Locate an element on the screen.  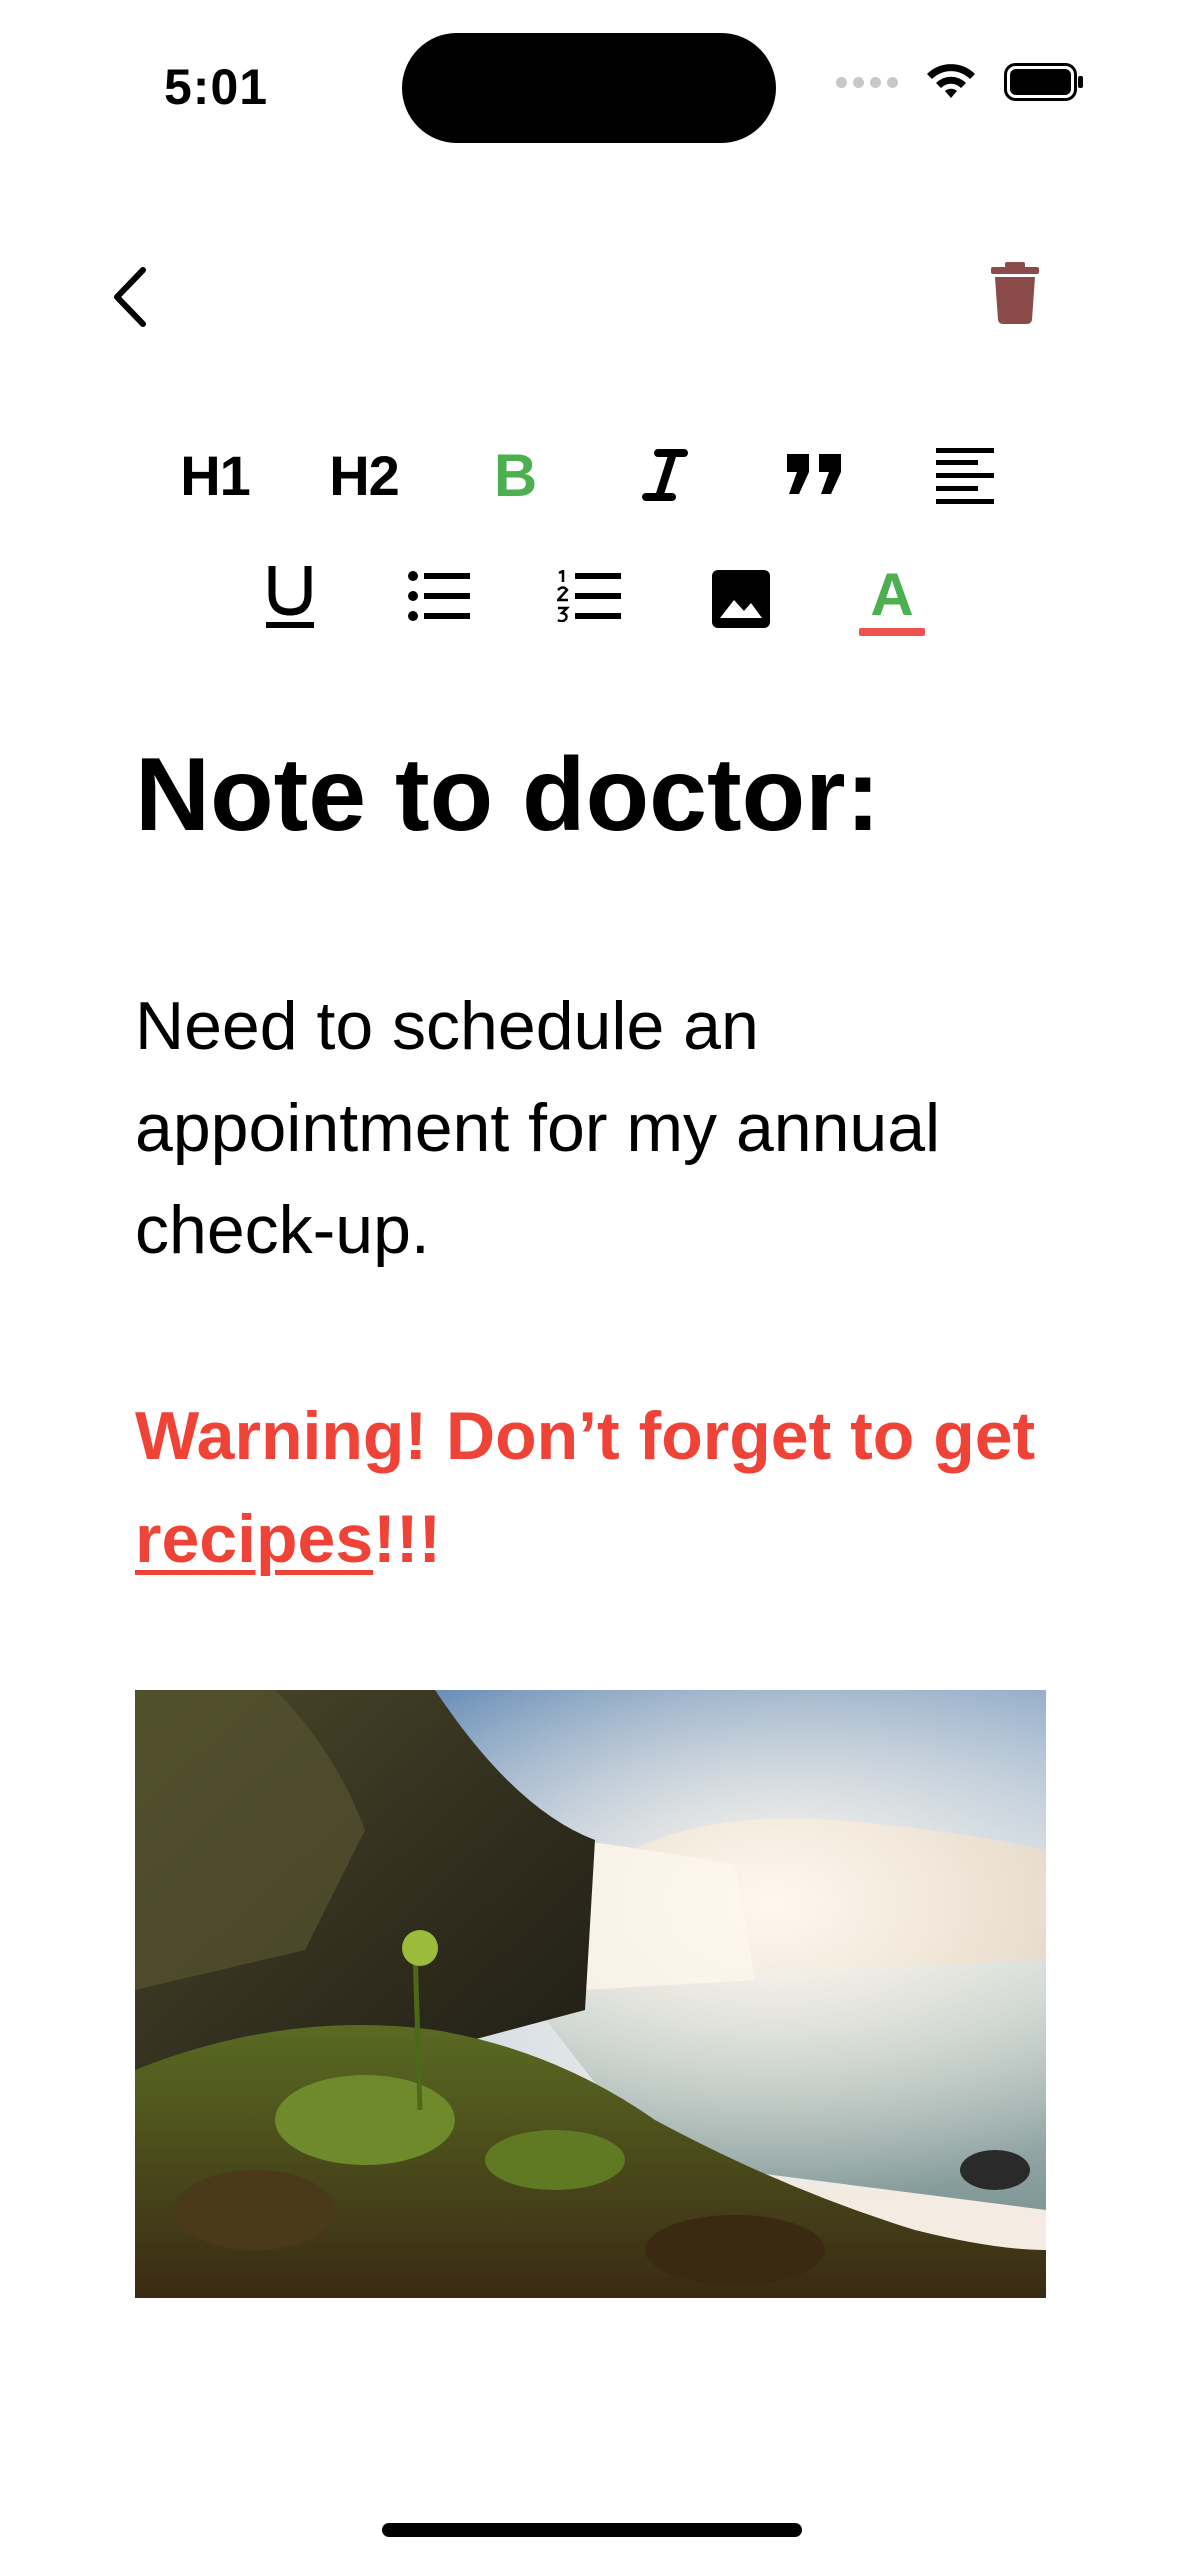
quote-button is located at coordinates (815, 474).